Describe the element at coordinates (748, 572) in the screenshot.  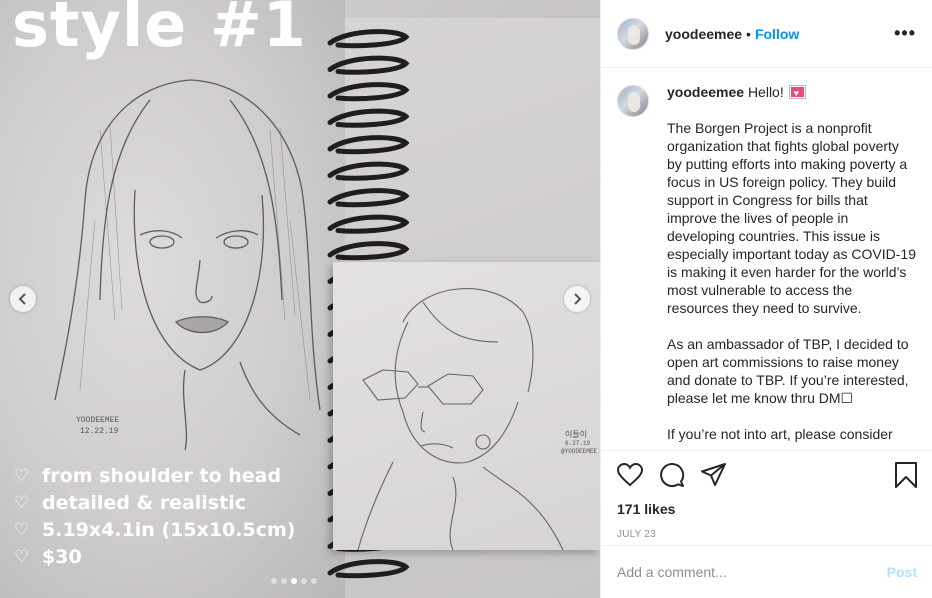
I see `comment-input` at that location.